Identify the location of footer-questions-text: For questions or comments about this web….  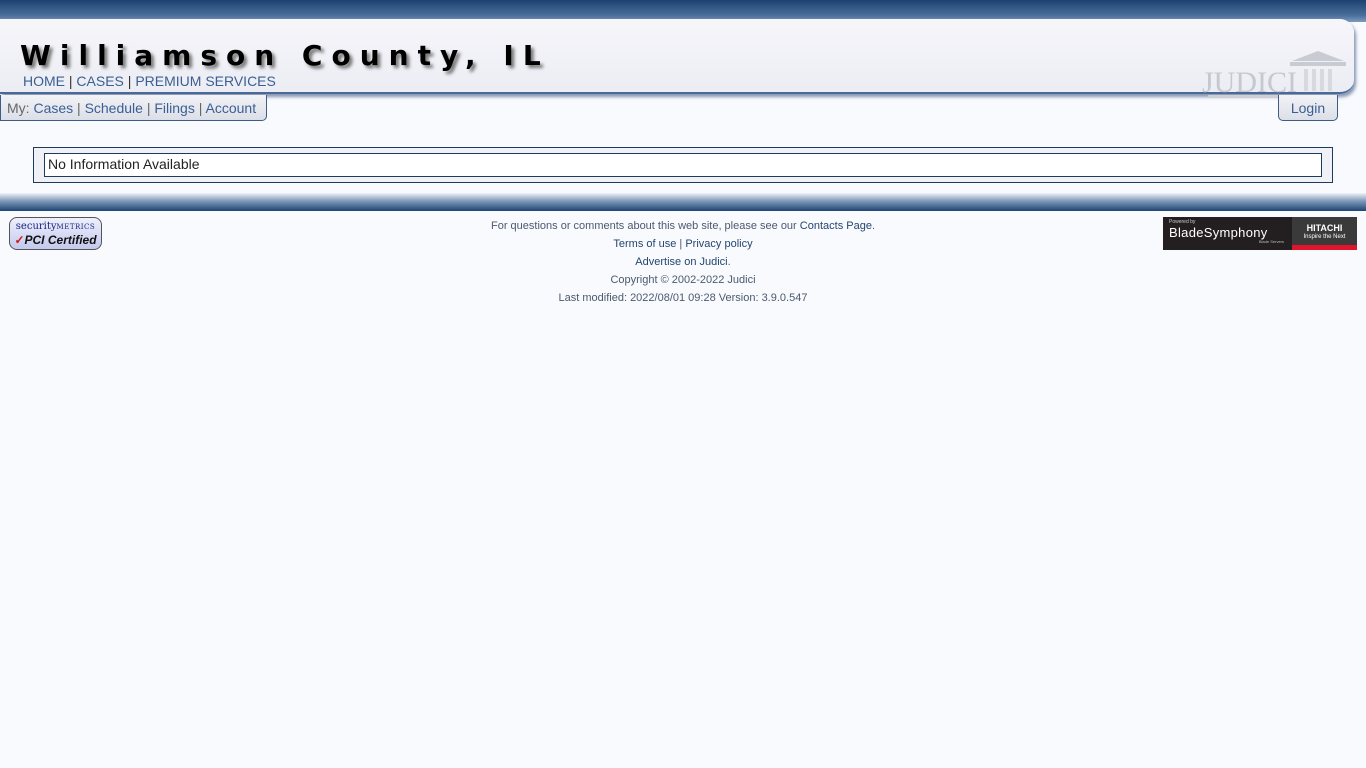
(645, 226).